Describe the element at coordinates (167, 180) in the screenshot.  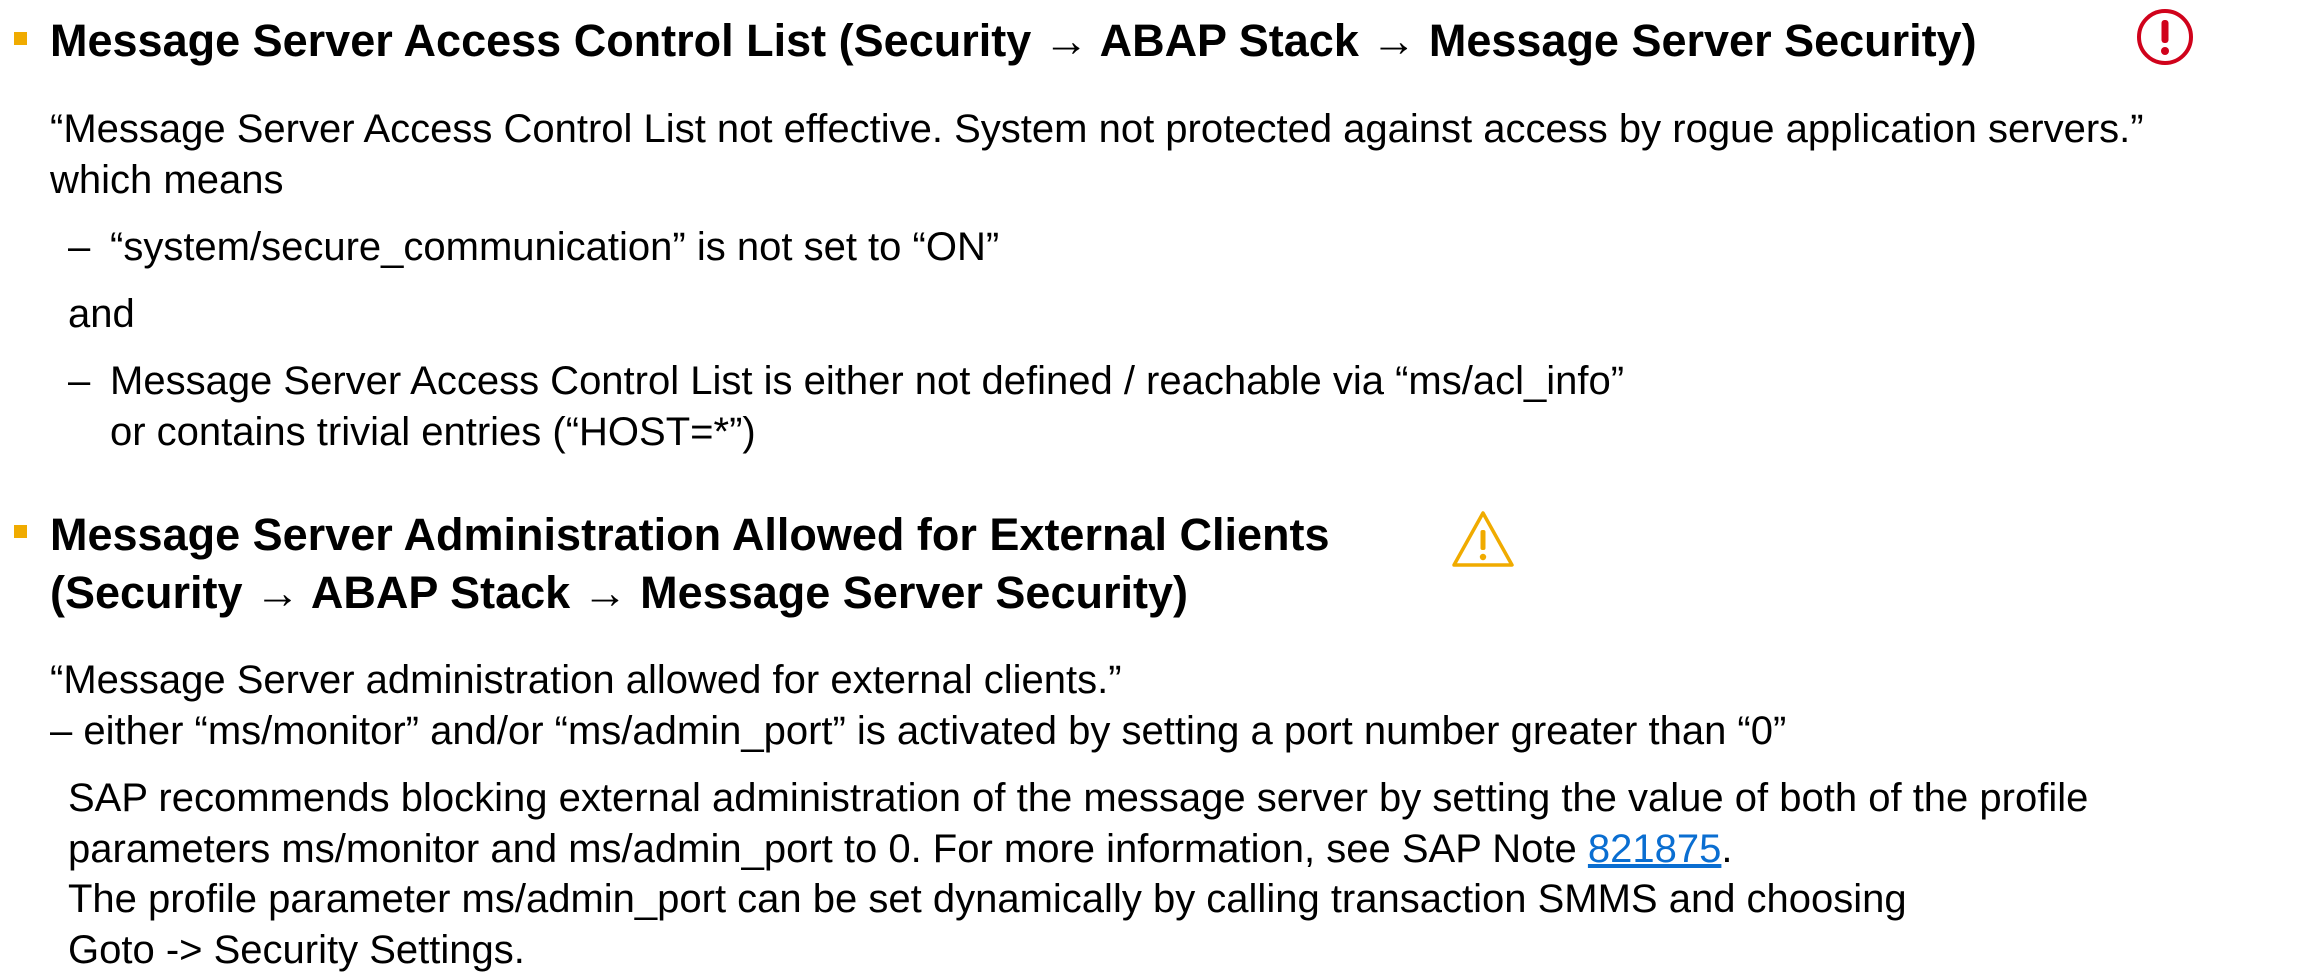
I see `section1-which-means: which means` at that location.